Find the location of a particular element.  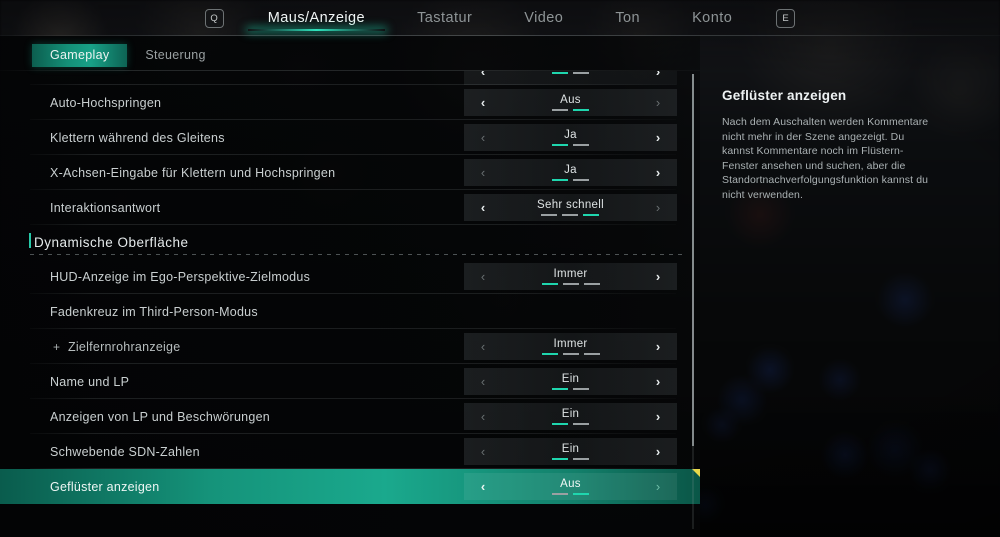

prev-tab-key-badge: Q is located at coordinates (214, 18).